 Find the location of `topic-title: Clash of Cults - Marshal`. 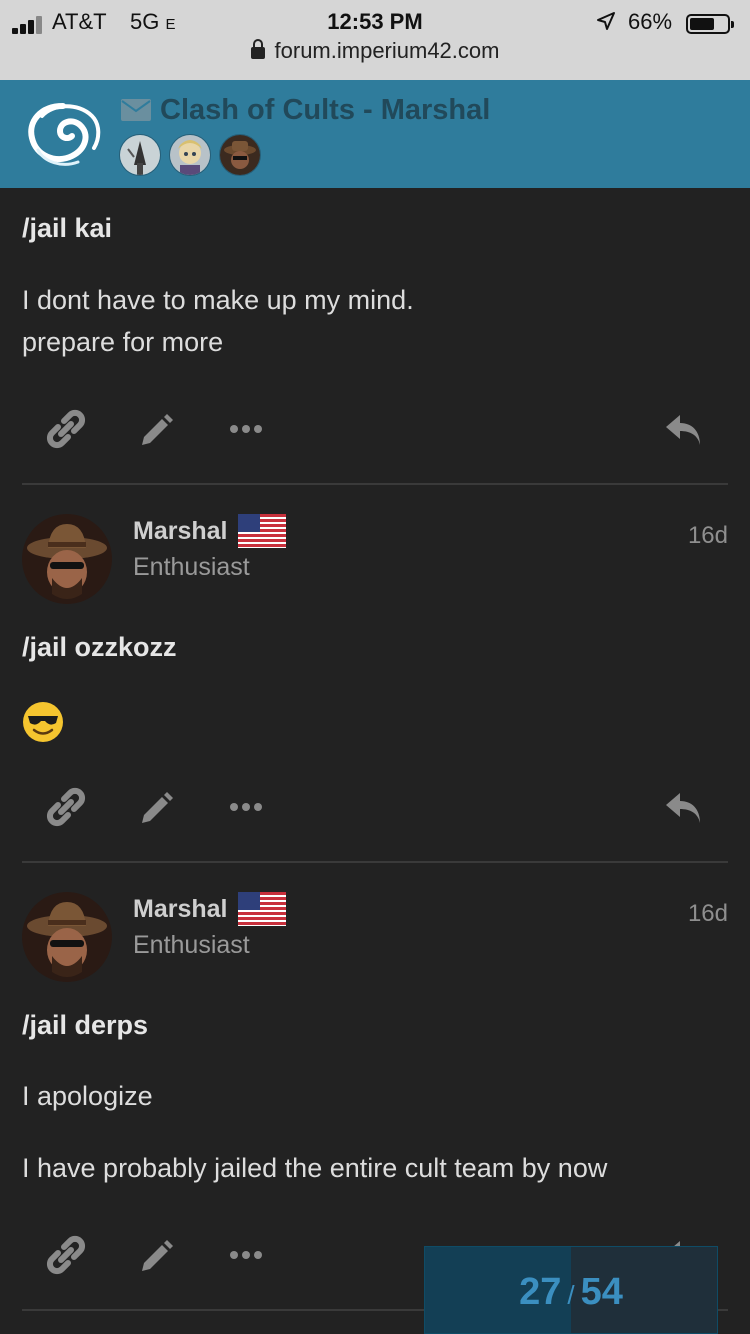

topic-title: Clash of Cults - Marshal is located at coordinates (325, 110).